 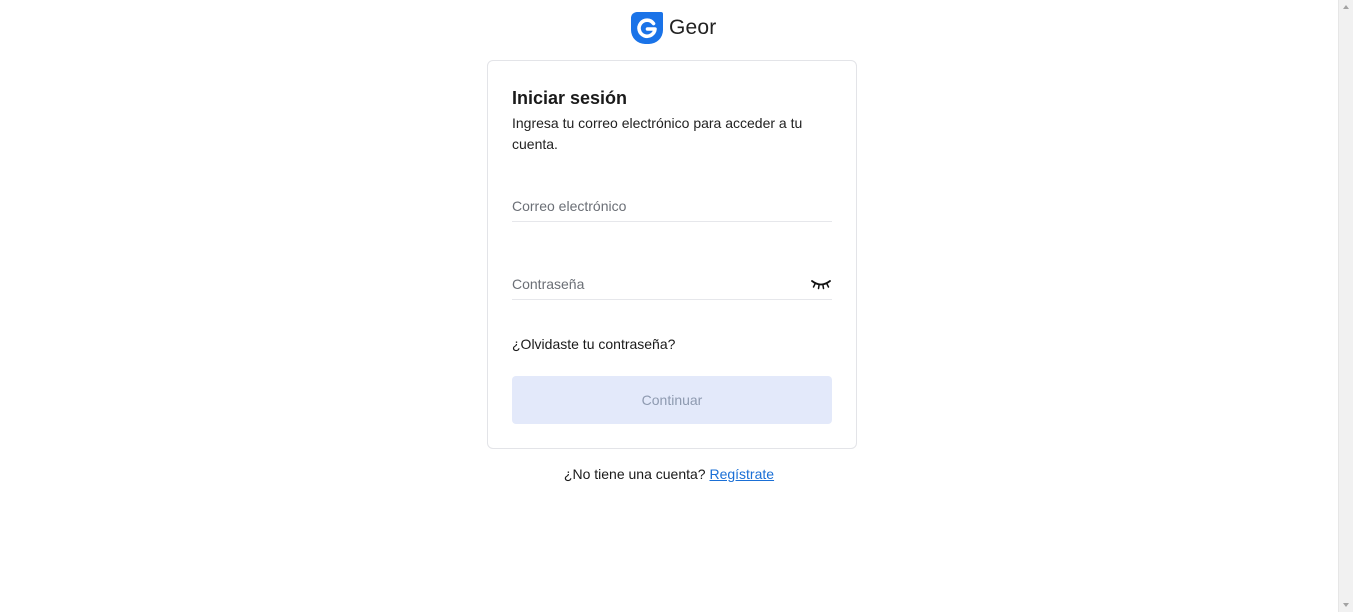 I want to click on signup-prompt: ¿No tiene una cuenta? Regístrate, so click(x=669, y=474).